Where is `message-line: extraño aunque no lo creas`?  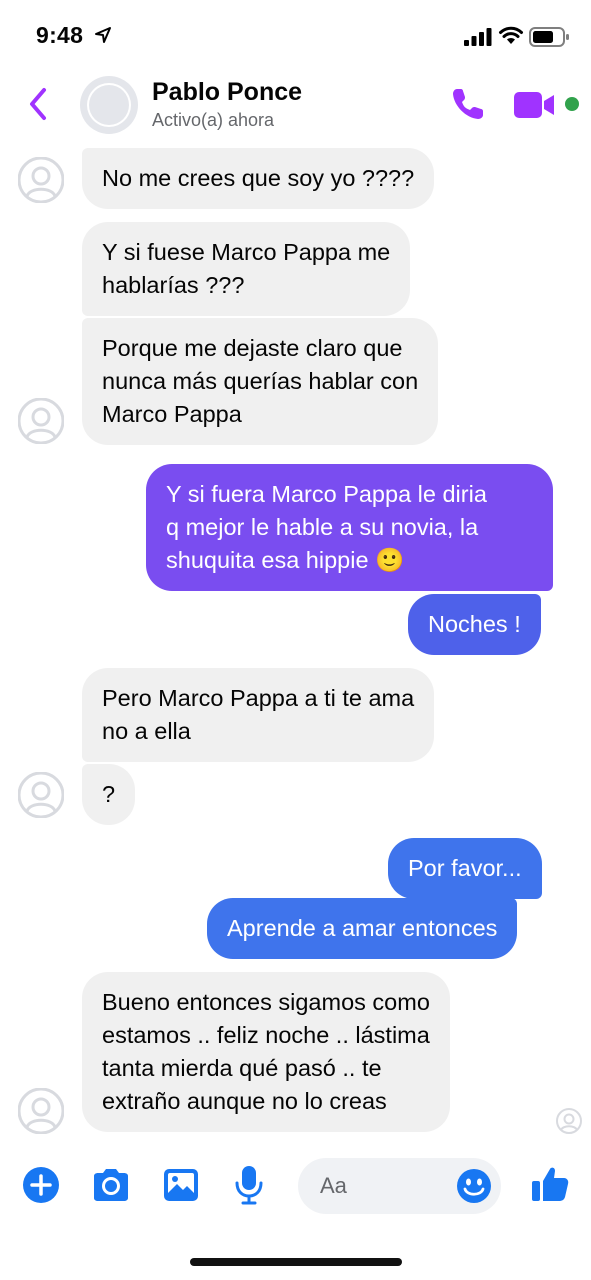 message-line: extraño aunque no lo creas is located at coordinates (244, 1101).